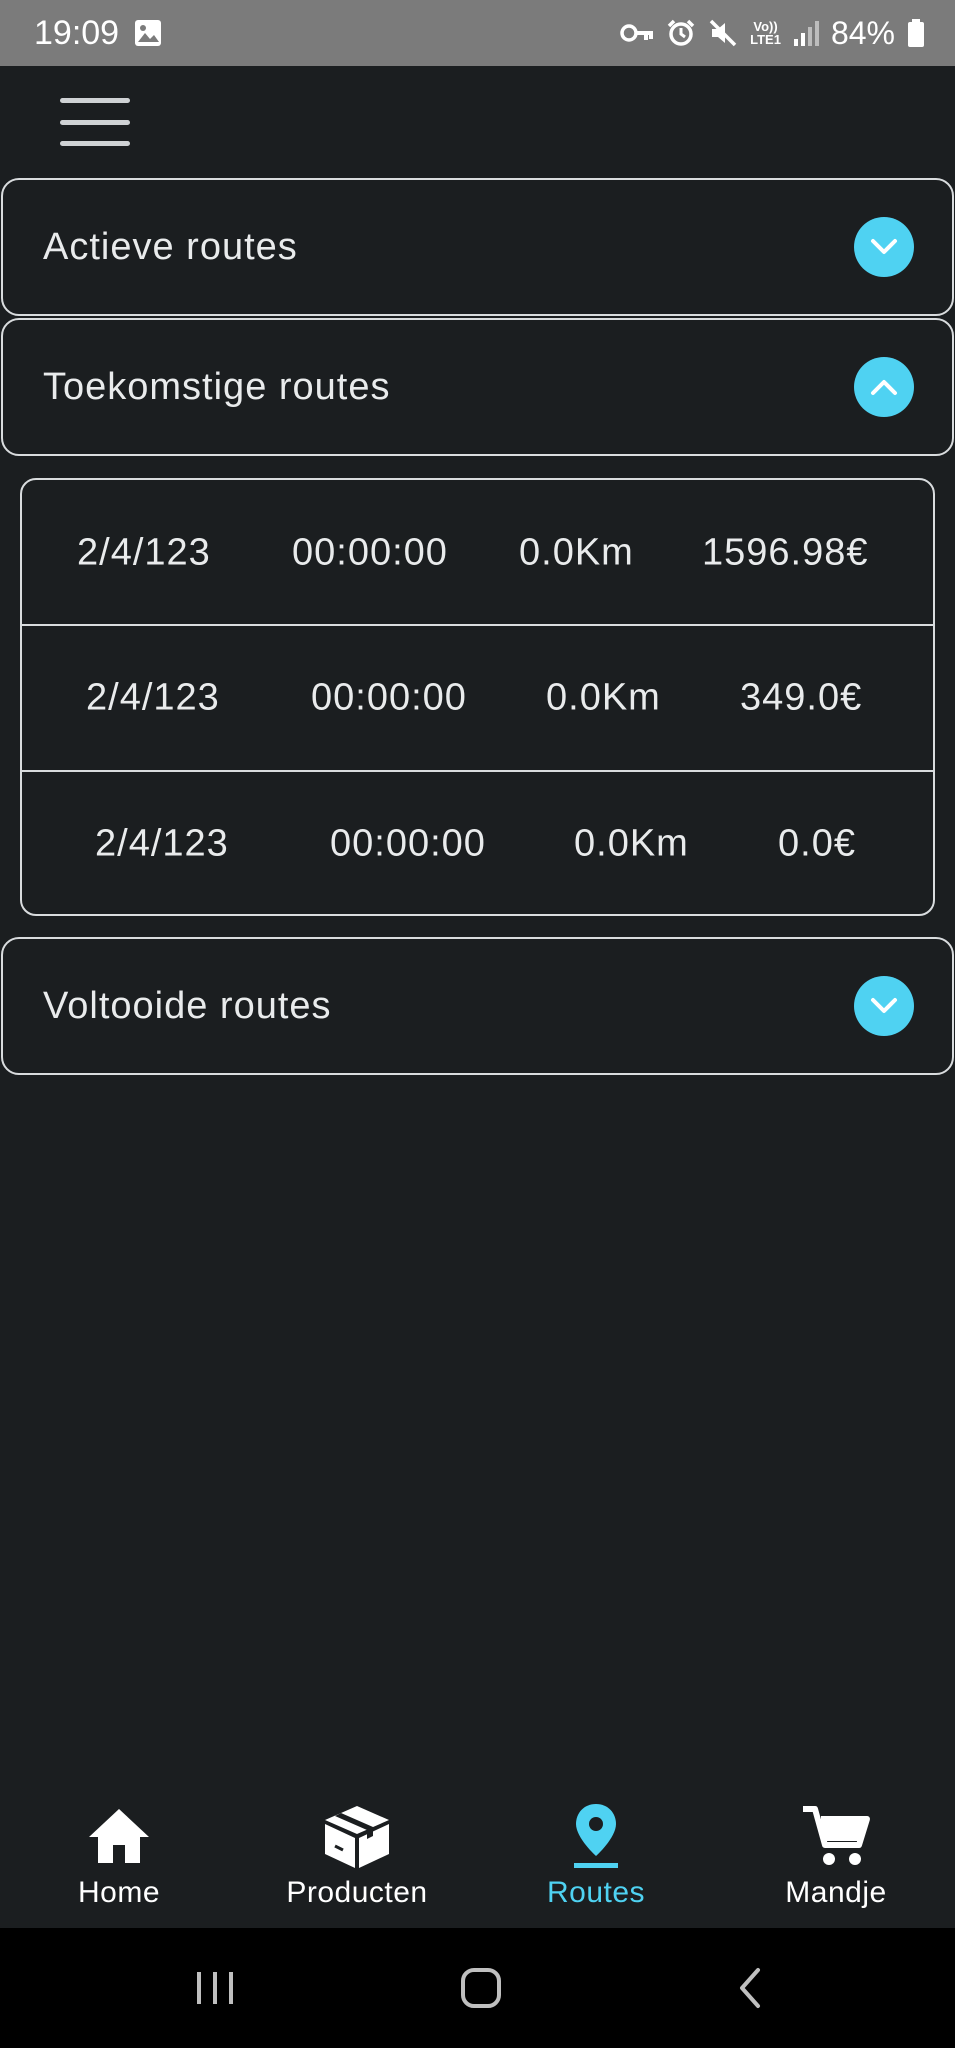 This screenshot has height=2048, width=955. What do you see at coordinates (681, 33) in the screenshot?
I see `alarm-icon` at bounding box center [681, 33].